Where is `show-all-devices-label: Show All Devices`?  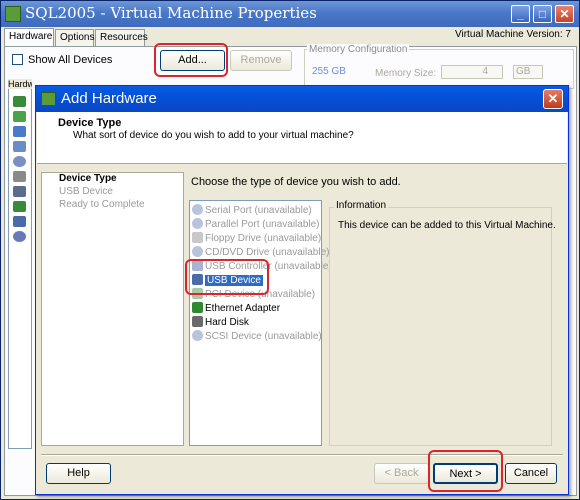 show-all-devices-label: Show All Devices is located at coordinates (70, 60).